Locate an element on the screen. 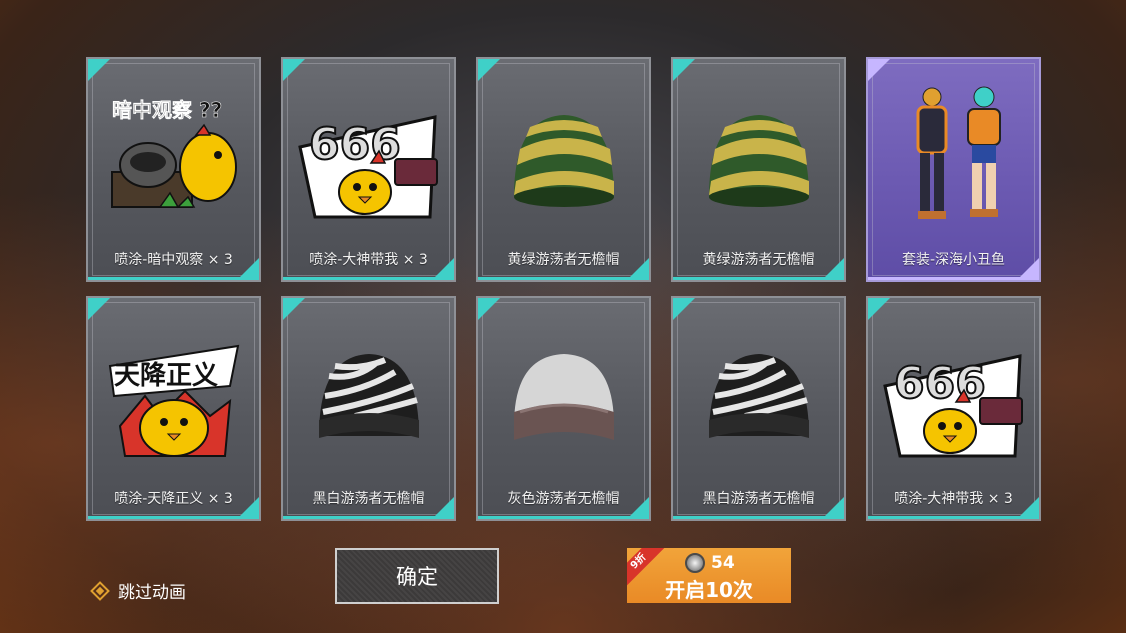 Image resolution: width=1126 pixels, height=633 pixels. skip-animation-label: 跳过动画 is located at coordinates (152, 593).